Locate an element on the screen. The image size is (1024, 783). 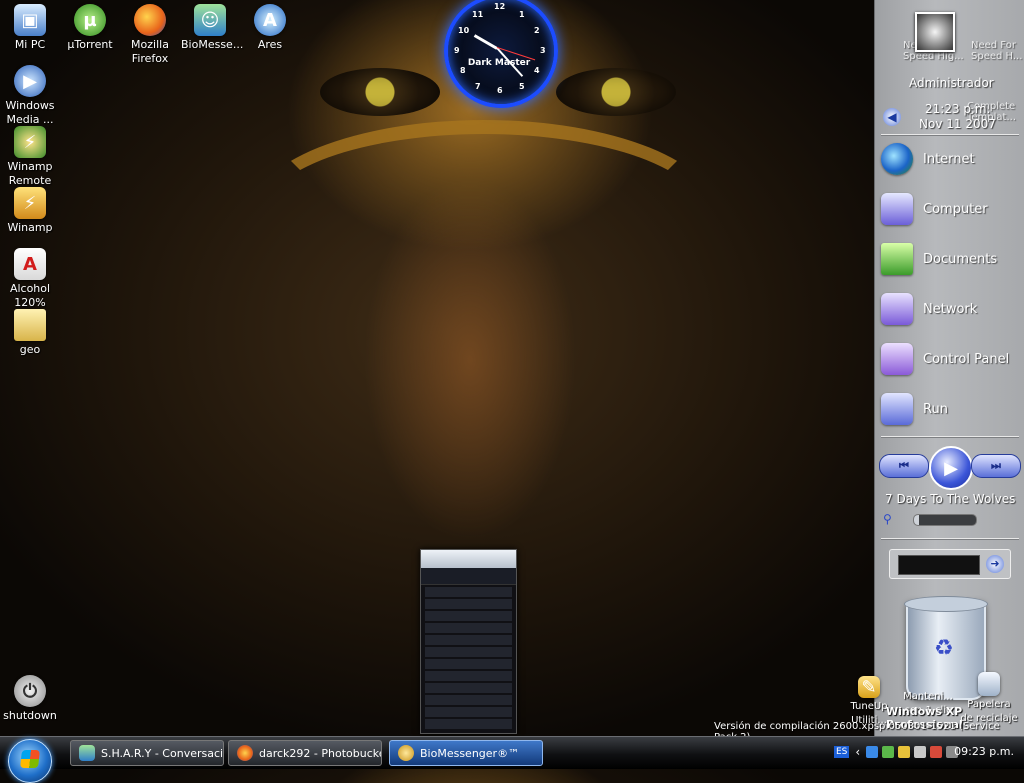
seek-bar-fill is located at coordinates (916, 520).